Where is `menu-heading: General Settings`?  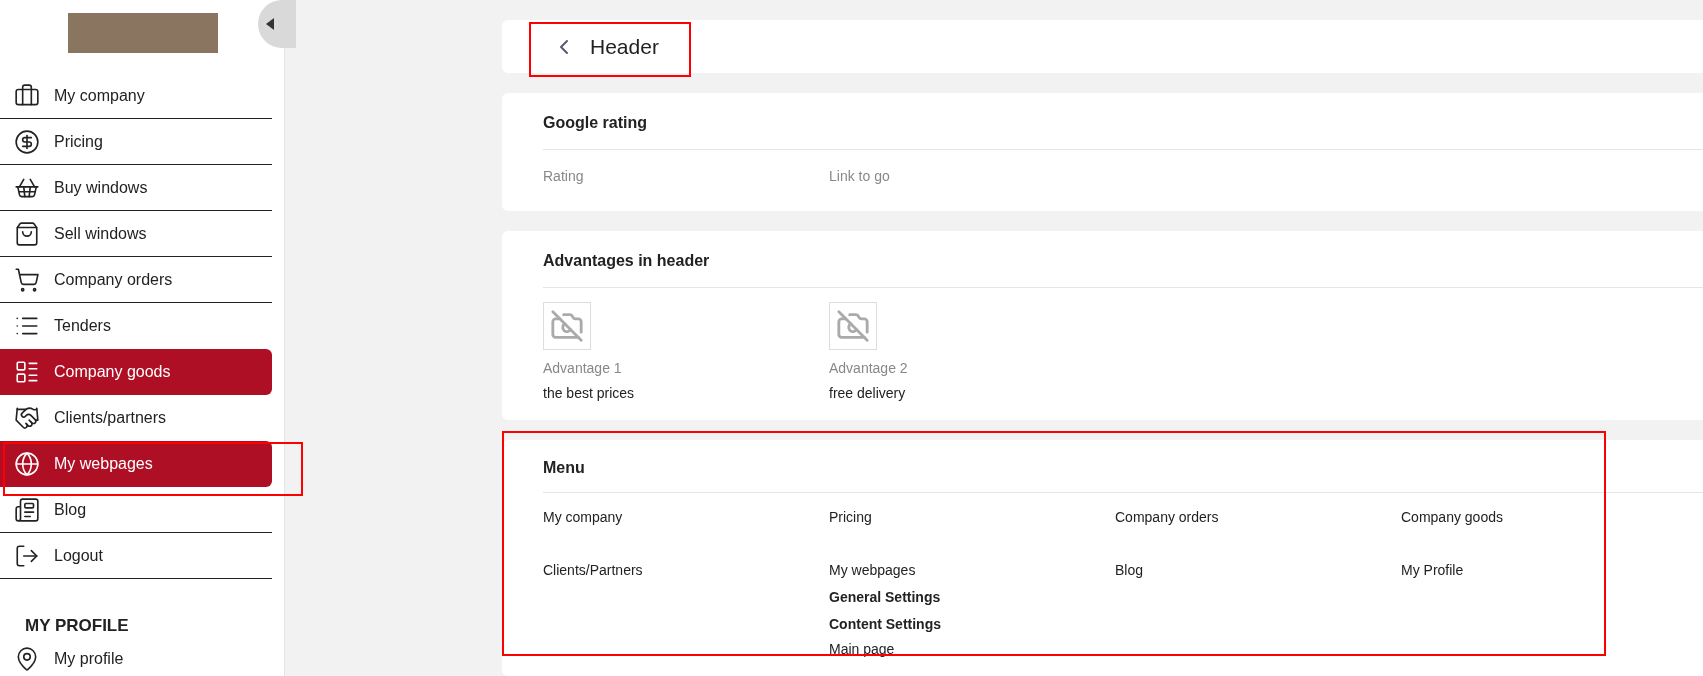
menu-heading: General Settings is located at coordinates (885, 597).